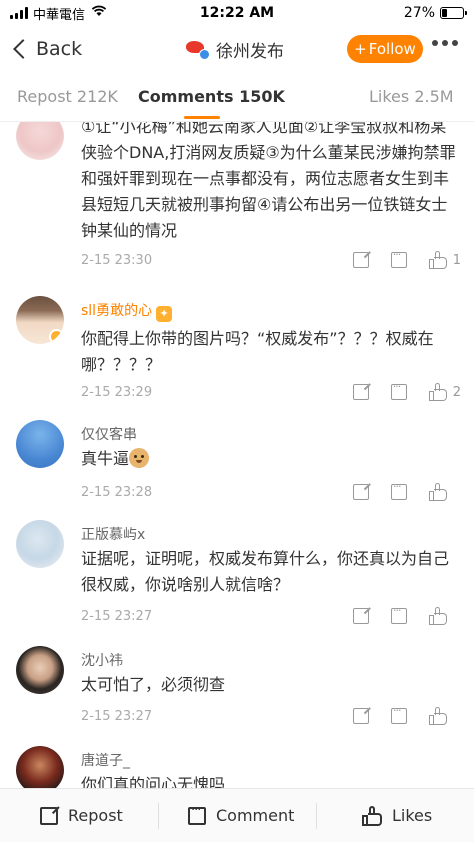 The height and width of the screenshot is (842, 474). I want to click on chevron-left-icon, so click(23, 49).